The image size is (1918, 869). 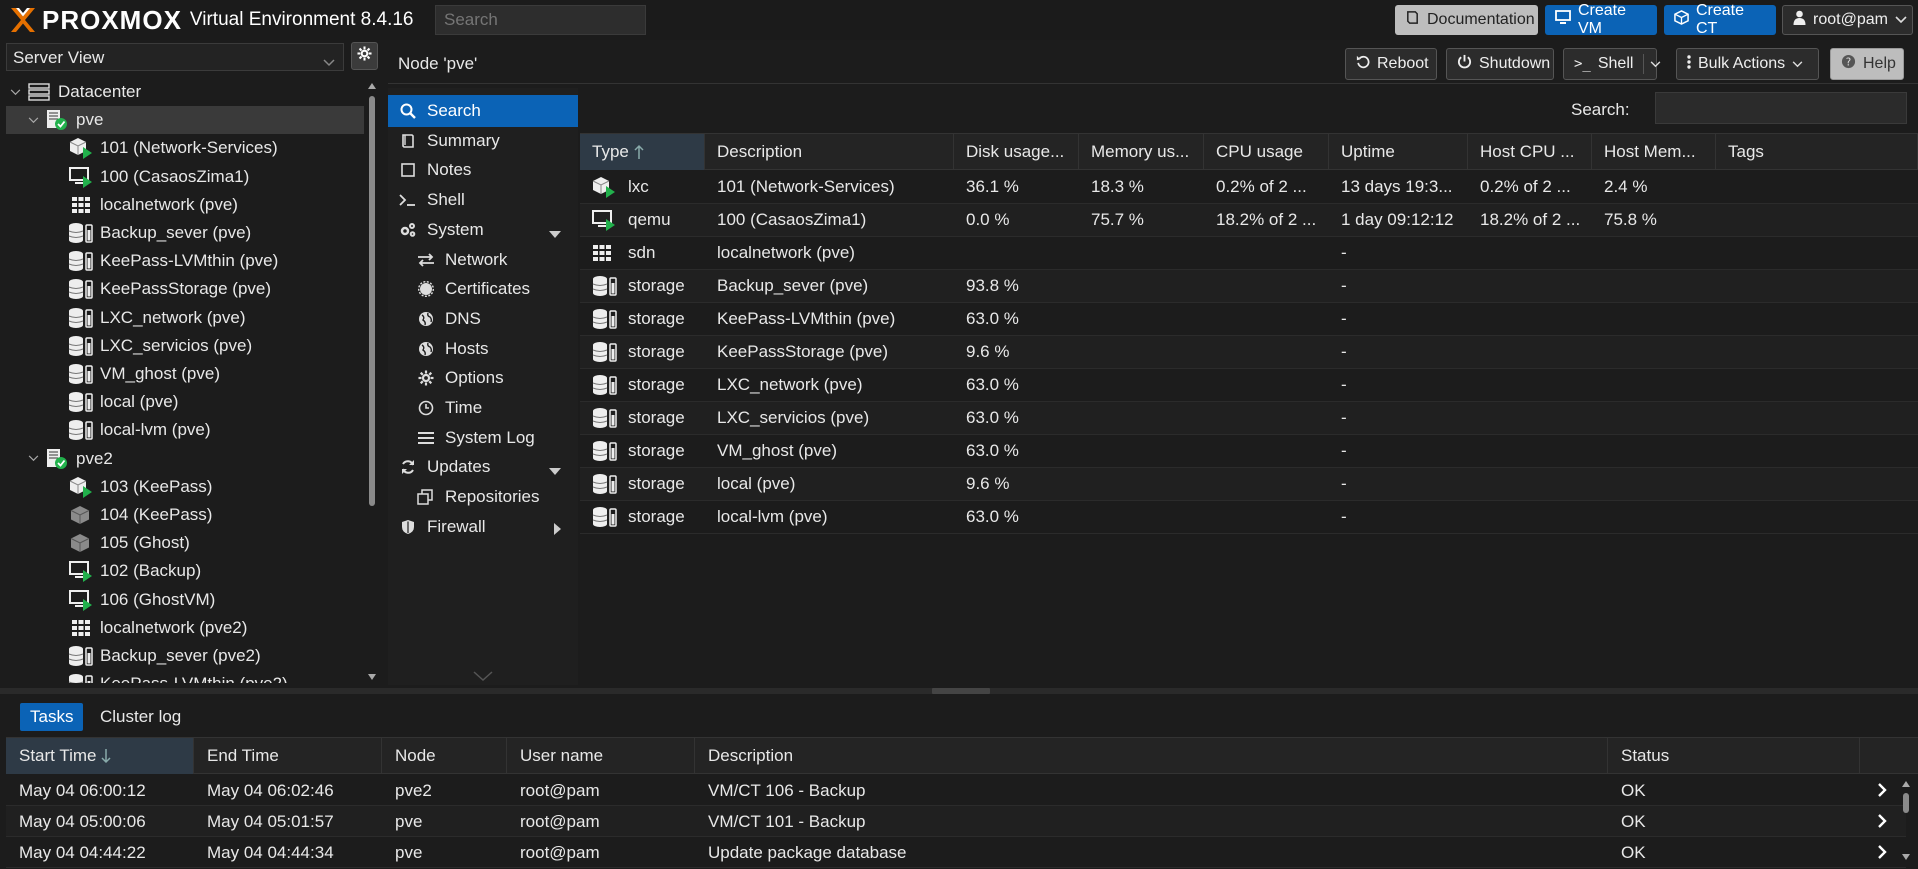 I want to click on tree-item: local-lvm (pve), so click(x=185, y=430).